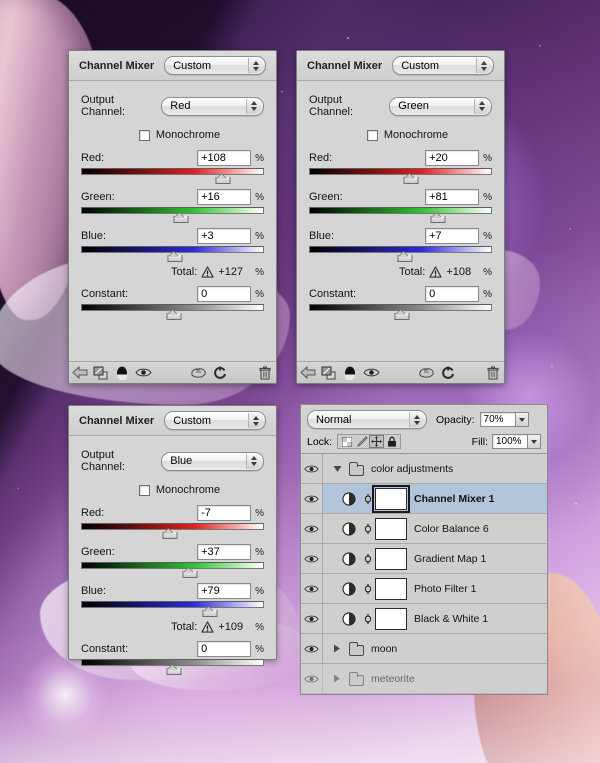 The width and height of the screenshot is (600, 763). I want to click on blue-value-input: +3, so click(224, 236).